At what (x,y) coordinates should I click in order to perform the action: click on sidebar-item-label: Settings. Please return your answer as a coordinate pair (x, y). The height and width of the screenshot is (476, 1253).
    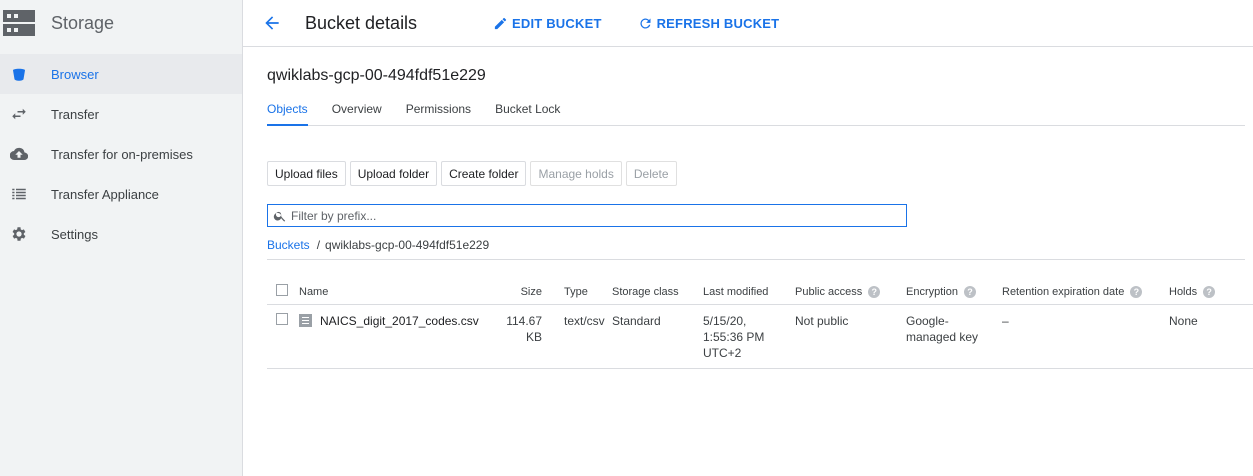
    Looking at the image, I should click on (74, 234).